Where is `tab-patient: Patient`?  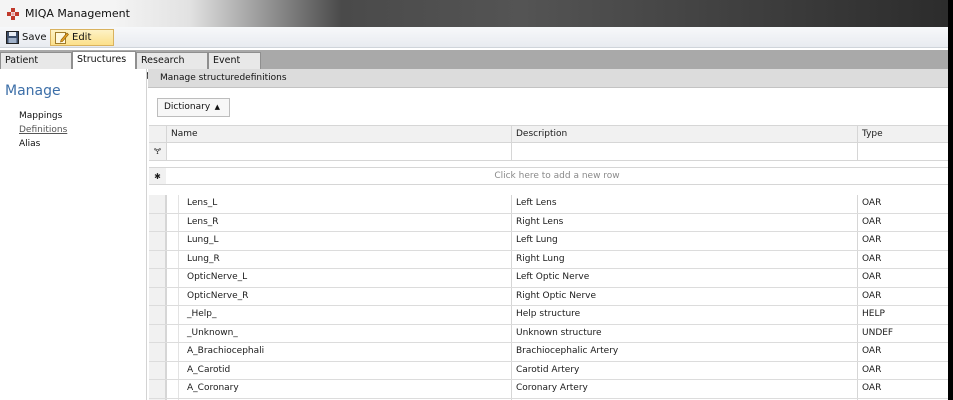 tab-patient: Patient is located at coordinates (36, 60).